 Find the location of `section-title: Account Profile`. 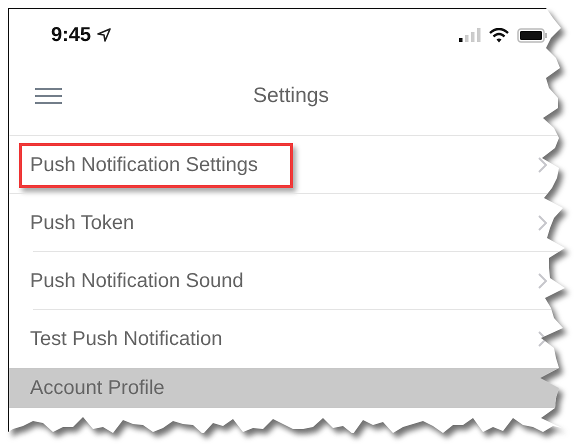

section-title: Account Profile is located at coordinates (97, 388).